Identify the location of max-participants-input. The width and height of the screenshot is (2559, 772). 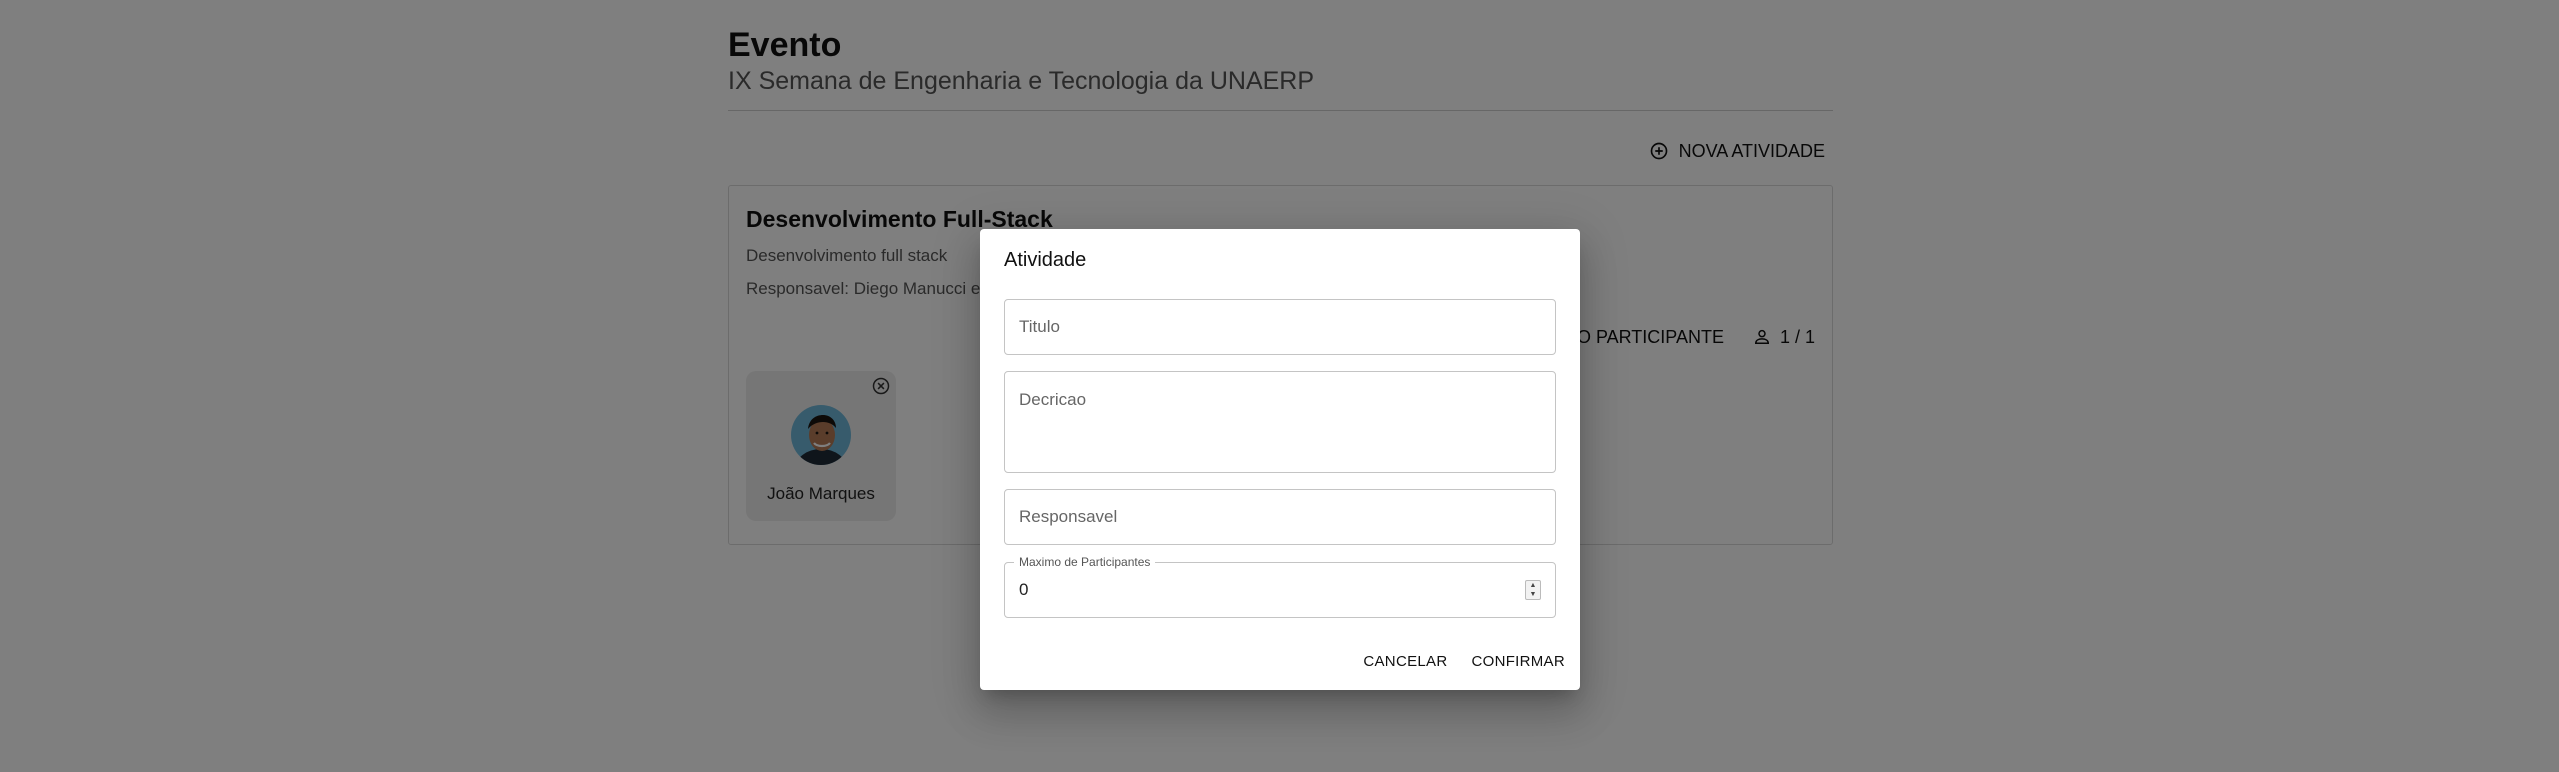
(1259, 590).